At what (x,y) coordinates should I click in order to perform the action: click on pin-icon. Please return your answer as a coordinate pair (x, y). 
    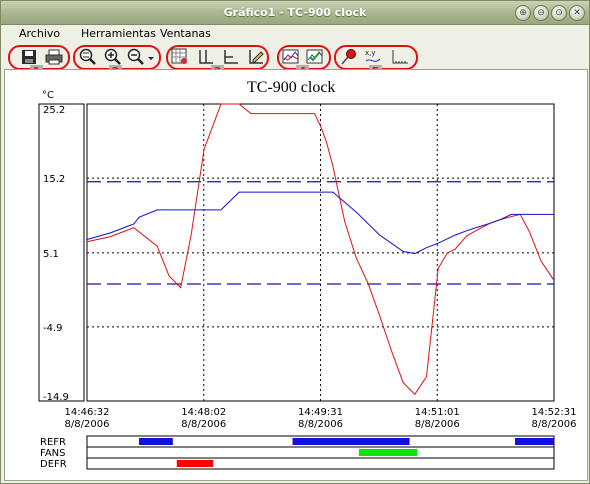
    Looking at the image, I should click on (349, 57).